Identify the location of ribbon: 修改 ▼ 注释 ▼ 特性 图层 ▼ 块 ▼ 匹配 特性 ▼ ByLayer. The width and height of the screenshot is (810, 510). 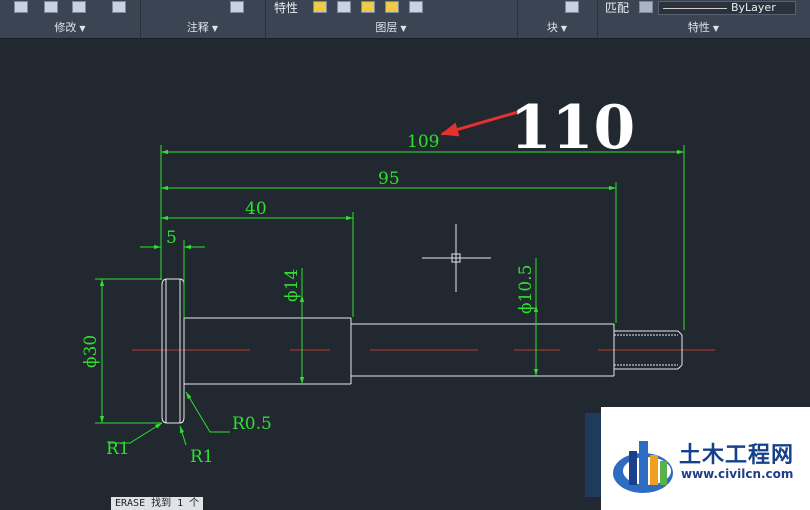
(405, 19).